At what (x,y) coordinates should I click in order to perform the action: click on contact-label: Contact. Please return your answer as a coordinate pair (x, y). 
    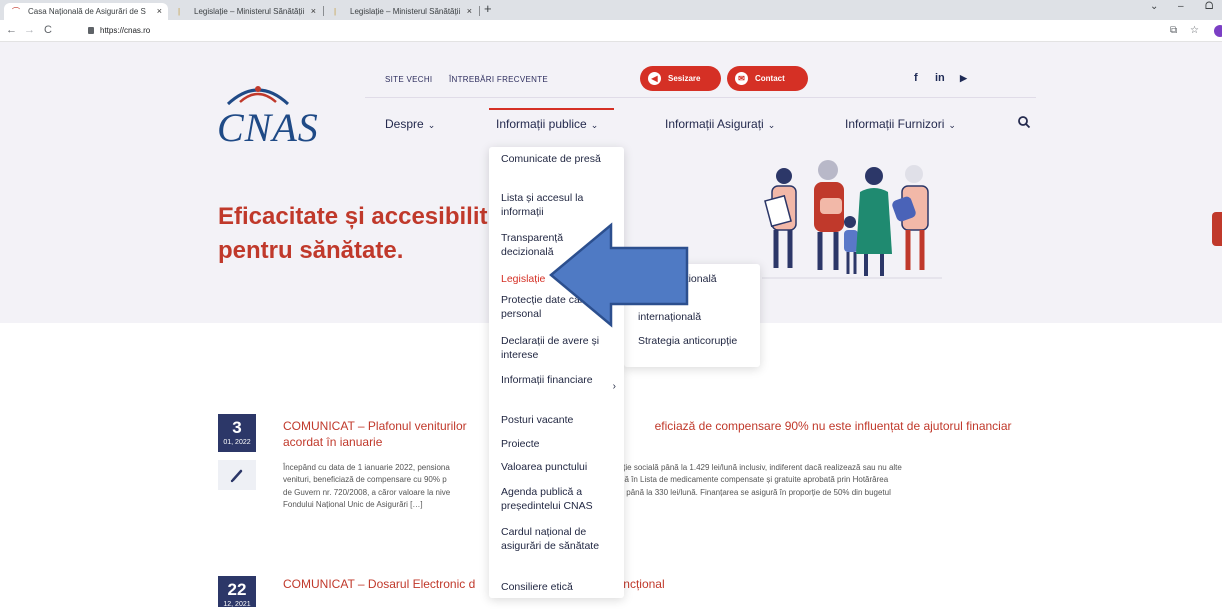
    Looking at the image, I should click on (770, 78).